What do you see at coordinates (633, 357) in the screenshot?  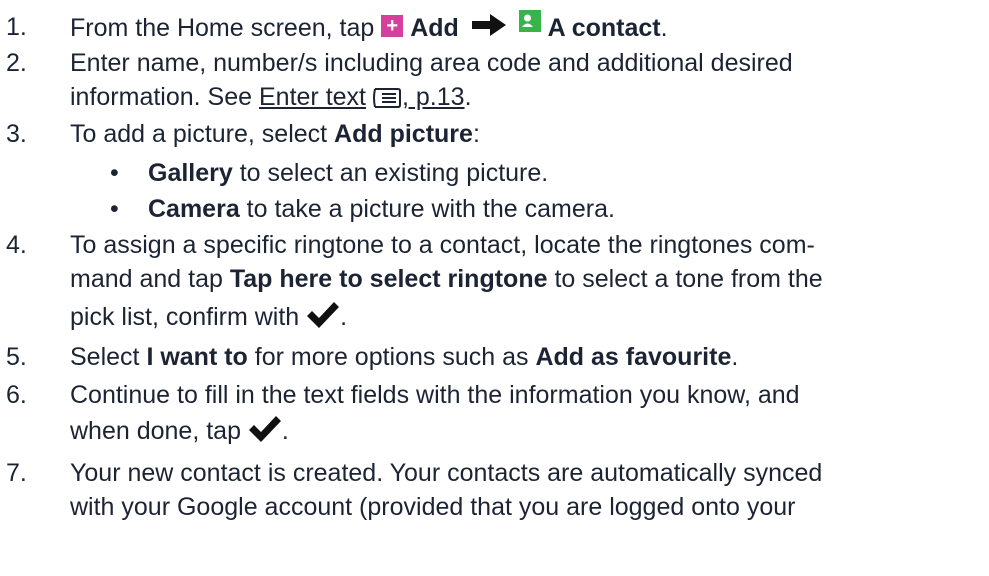 I see `add-as-favourite-label: Add as favourite` at bounding box center [633, 357].